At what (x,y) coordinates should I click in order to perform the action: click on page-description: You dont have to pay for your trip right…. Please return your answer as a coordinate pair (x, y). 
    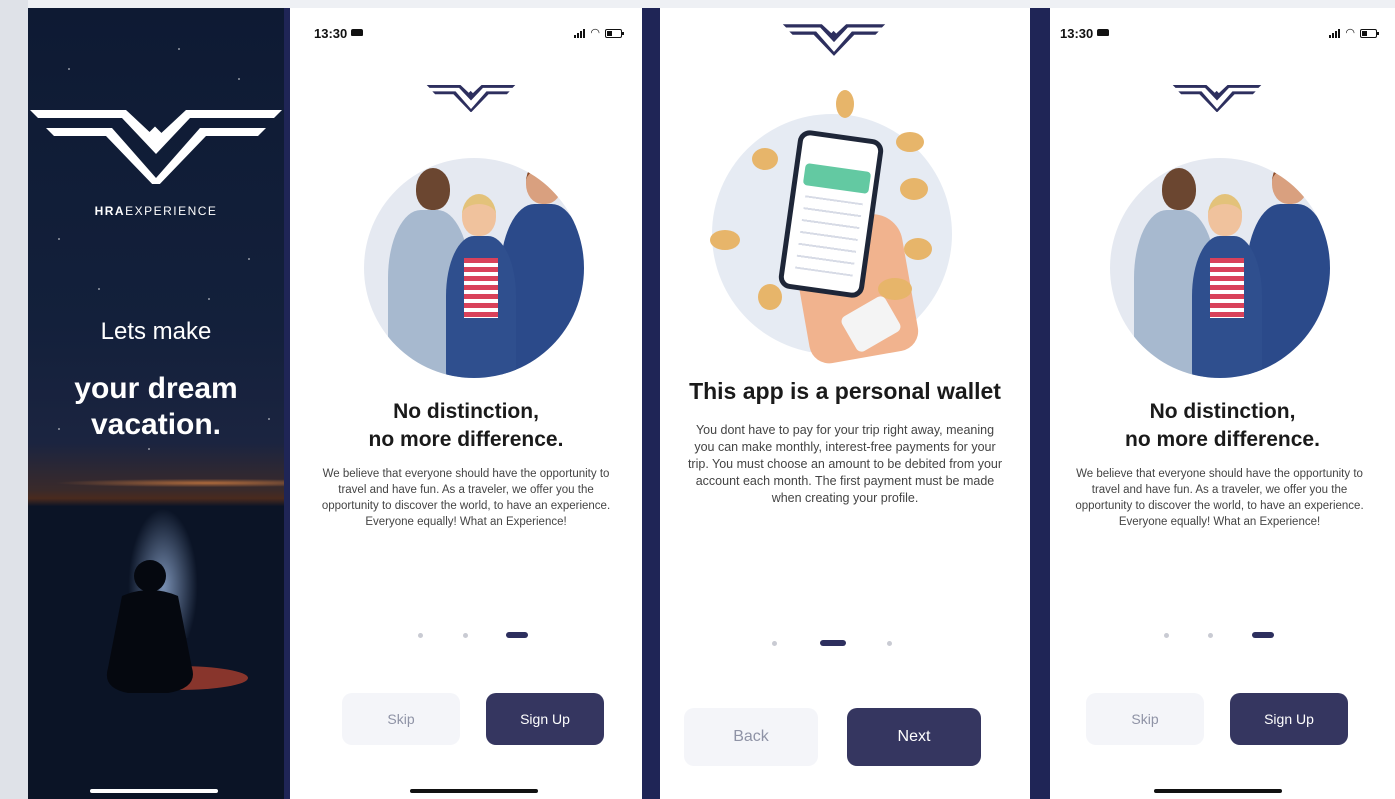
    Looking at the image, I should click on (845, 464).